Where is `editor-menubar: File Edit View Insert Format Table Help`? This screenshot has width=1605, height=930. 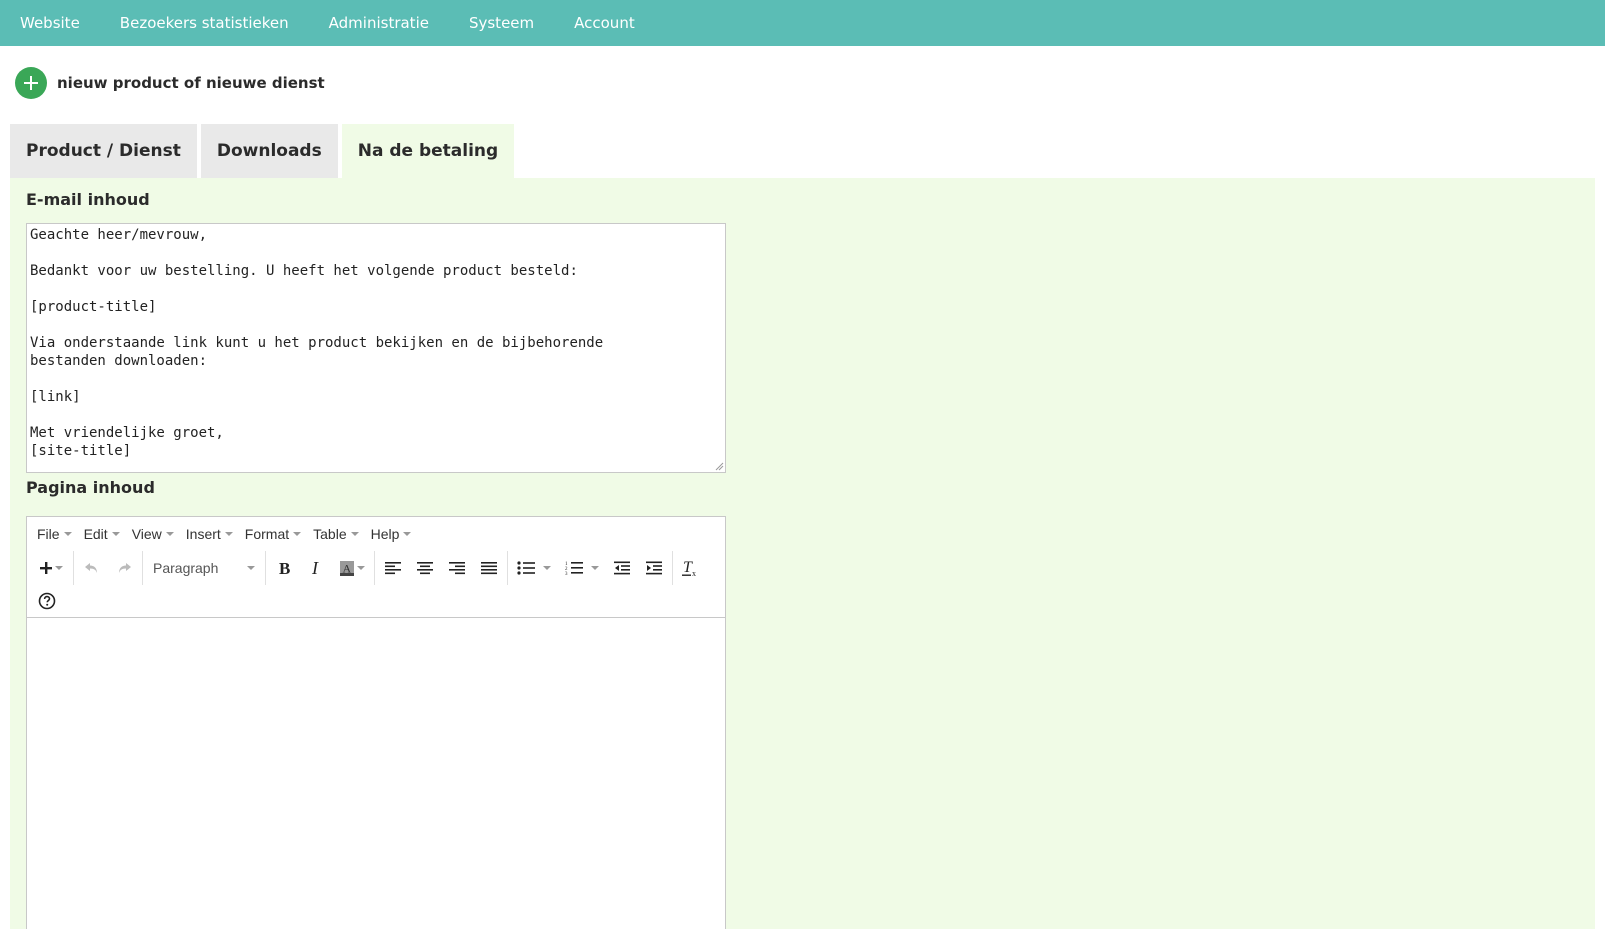
editor-menubar: File Edit View Insert Format Table Help is located at coordinates (376, 534).